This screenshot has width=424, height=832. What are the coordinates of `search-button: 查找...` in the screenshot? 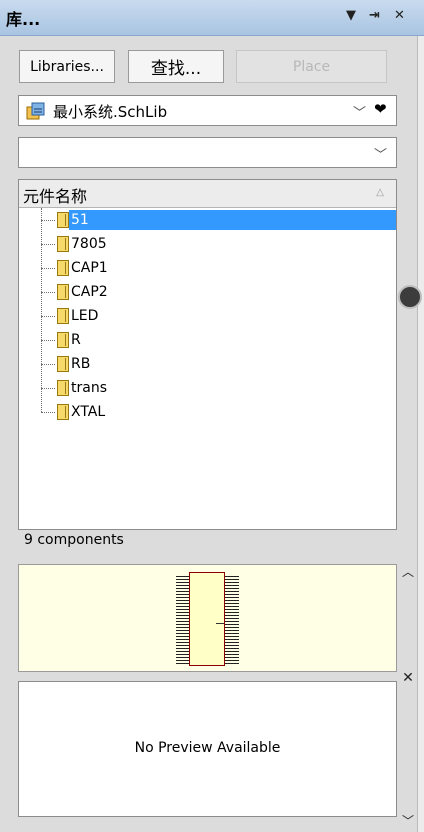 It's located at (176, 66).